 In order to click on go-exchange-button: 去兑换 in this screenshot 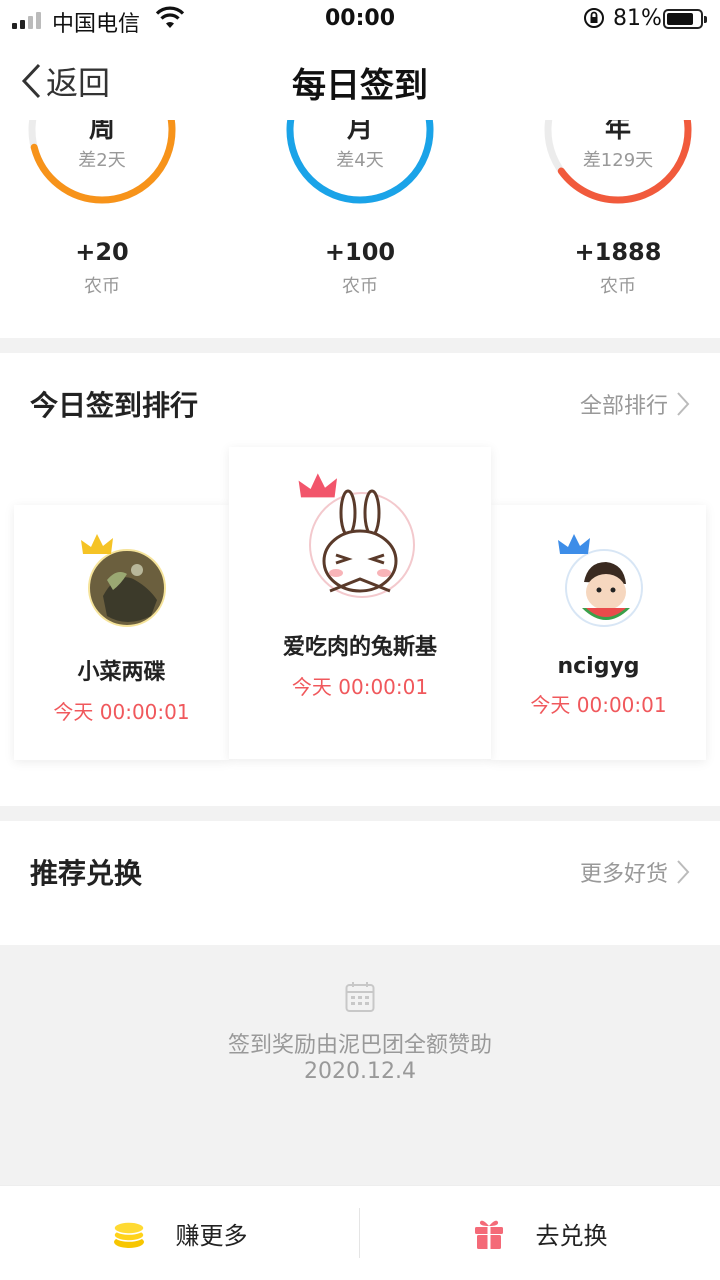, I will do `click(539, 1233)`.